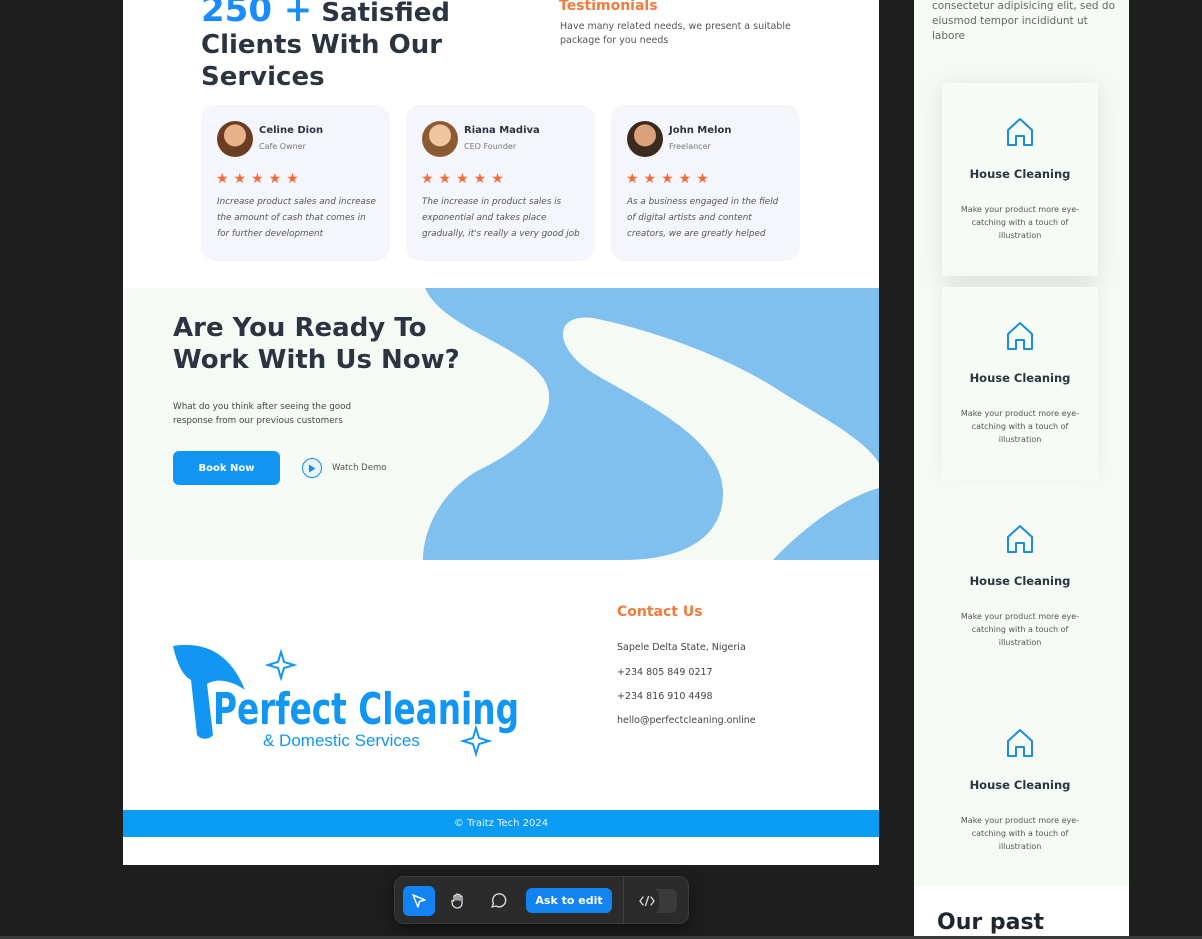 This screenshot has width=1202, height=939. I want to click on contact-email: hello@perfectcleaning.online, so click(686, 720).